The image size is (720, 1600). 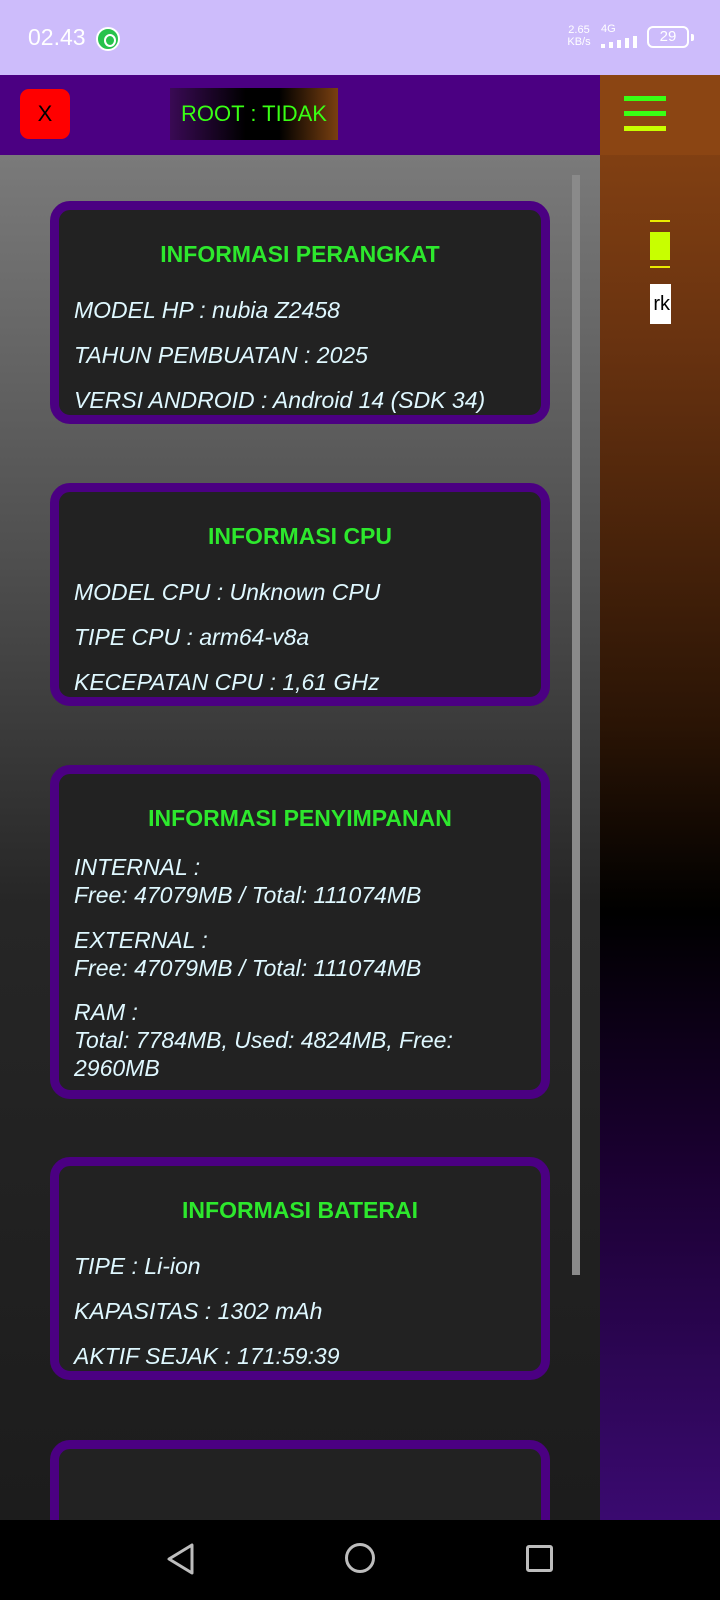 What do you see at coordinates (579, 42) in the screenshot?
I see `network-speed-unit: KB/s` at bounding box center [579, 42].